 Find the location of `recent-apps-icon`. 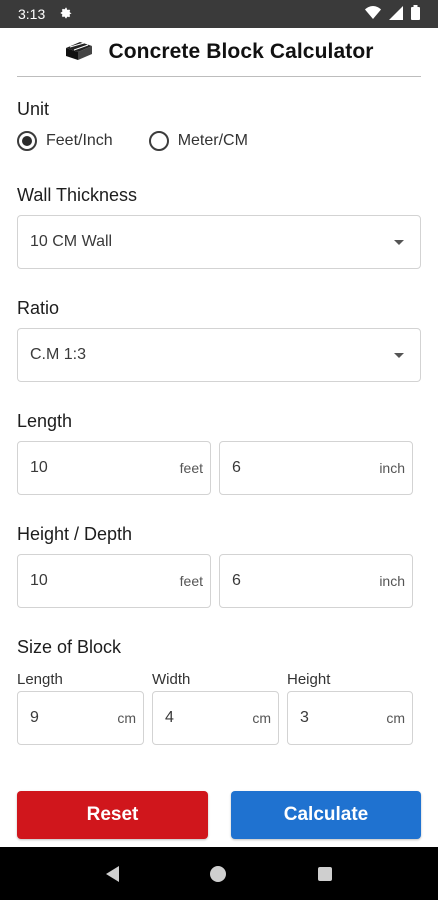

recent-apps-icon is located at coordinates (325, 873).